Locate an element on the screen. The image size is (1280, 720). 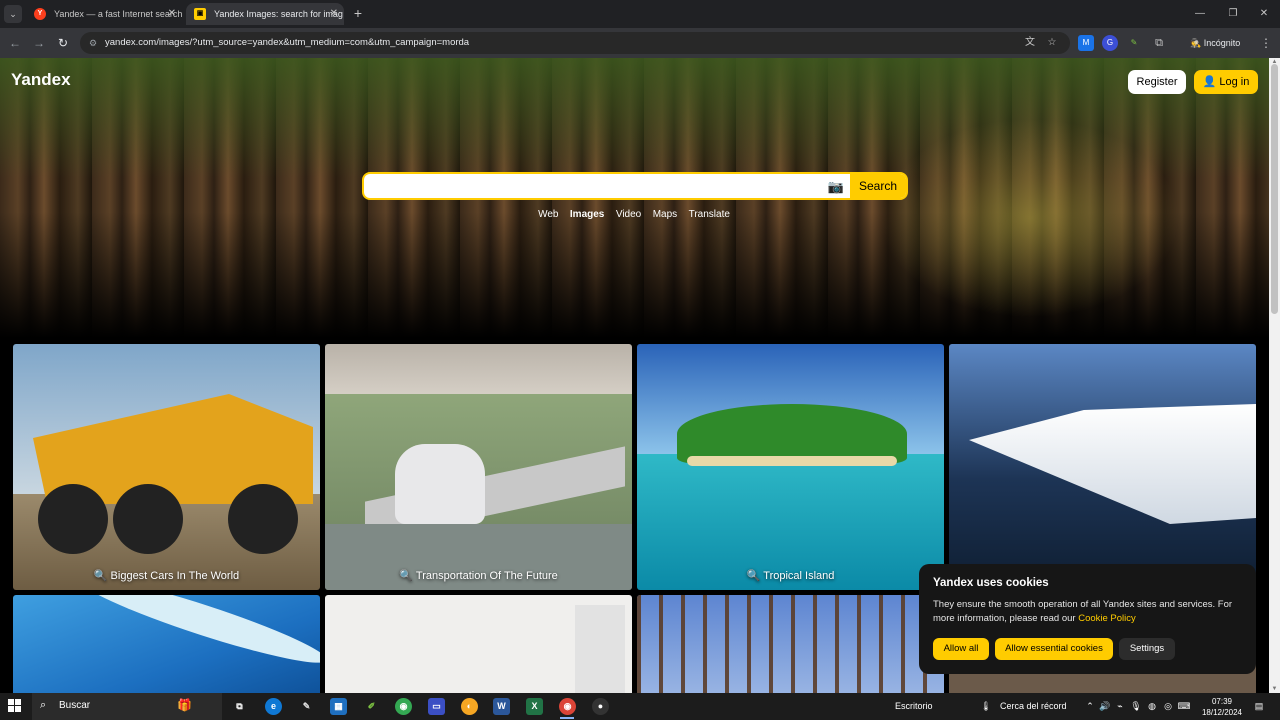
reload-icon: ↻ is located at coordinates (63, 43).